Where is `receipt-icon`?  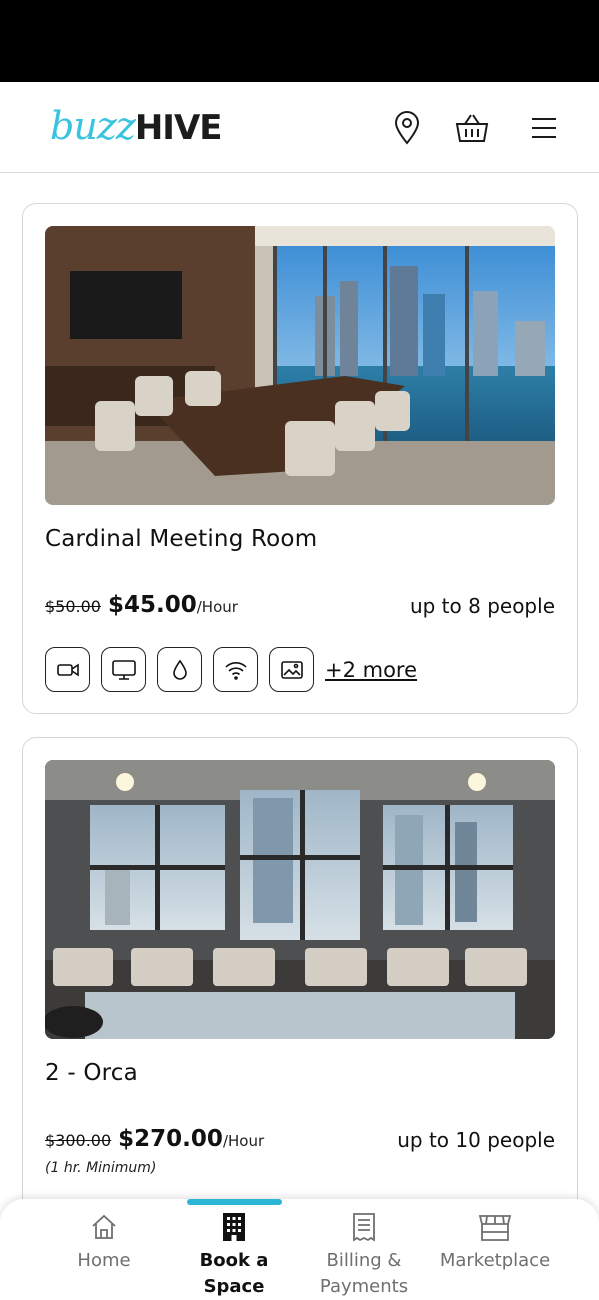
receipt-icon is located at coordinates (364, 1227).